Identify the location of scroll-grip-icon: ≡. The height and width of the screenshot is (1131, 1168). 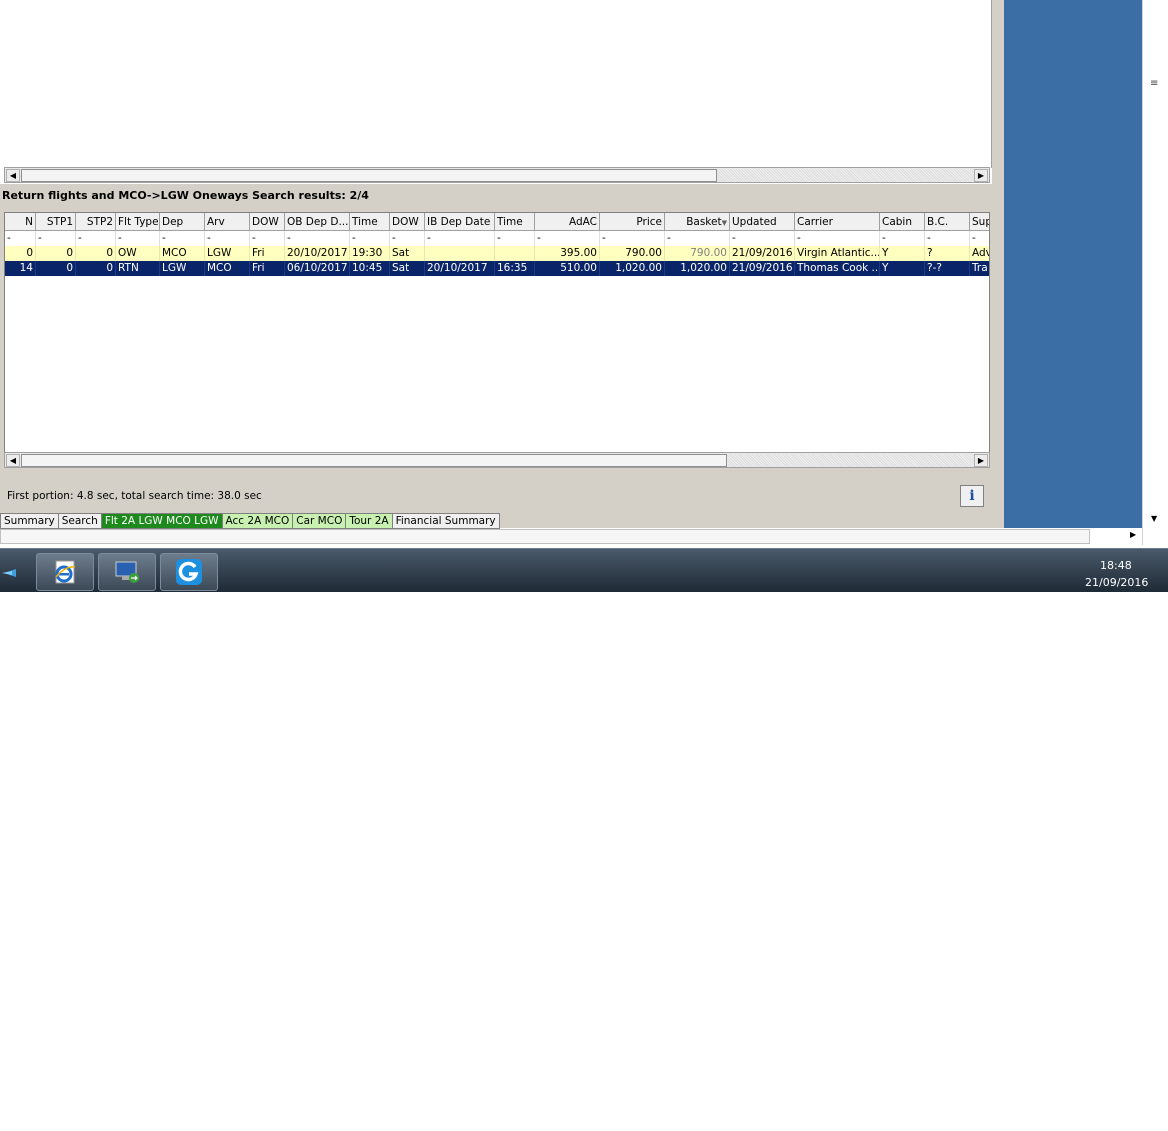
(1154, 83).